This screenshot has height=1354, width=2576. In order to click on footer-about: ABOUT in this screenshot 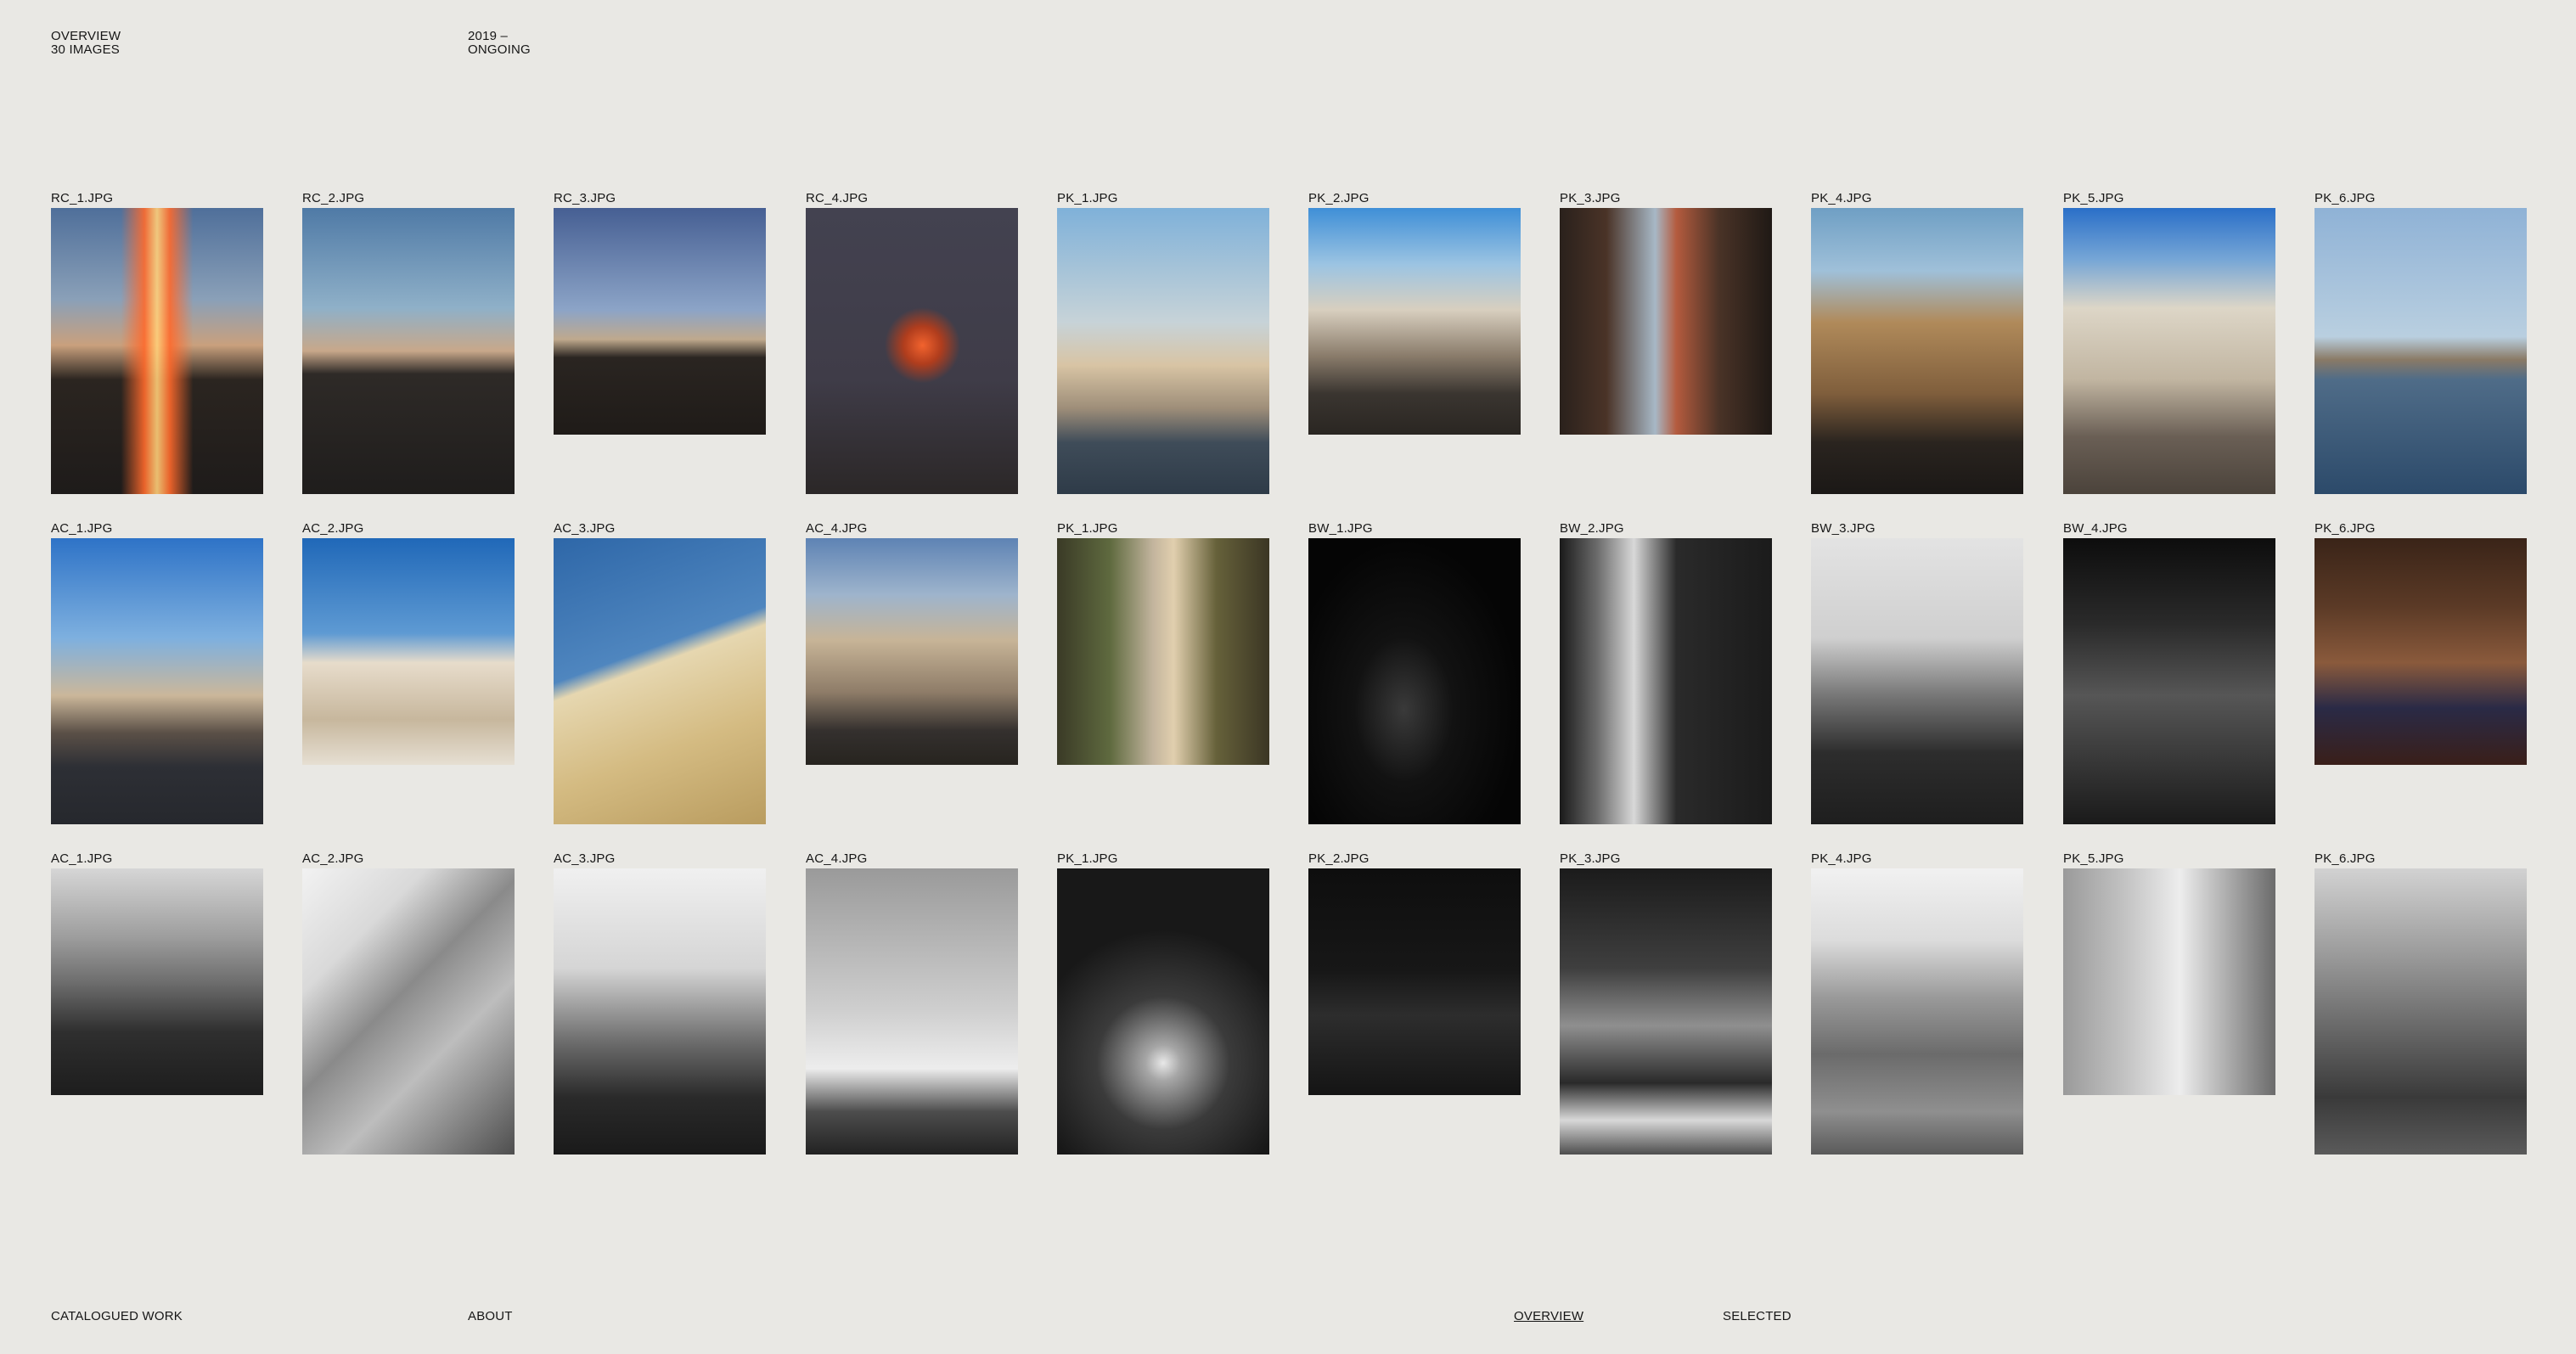, I will do `click(490, 1316)`.